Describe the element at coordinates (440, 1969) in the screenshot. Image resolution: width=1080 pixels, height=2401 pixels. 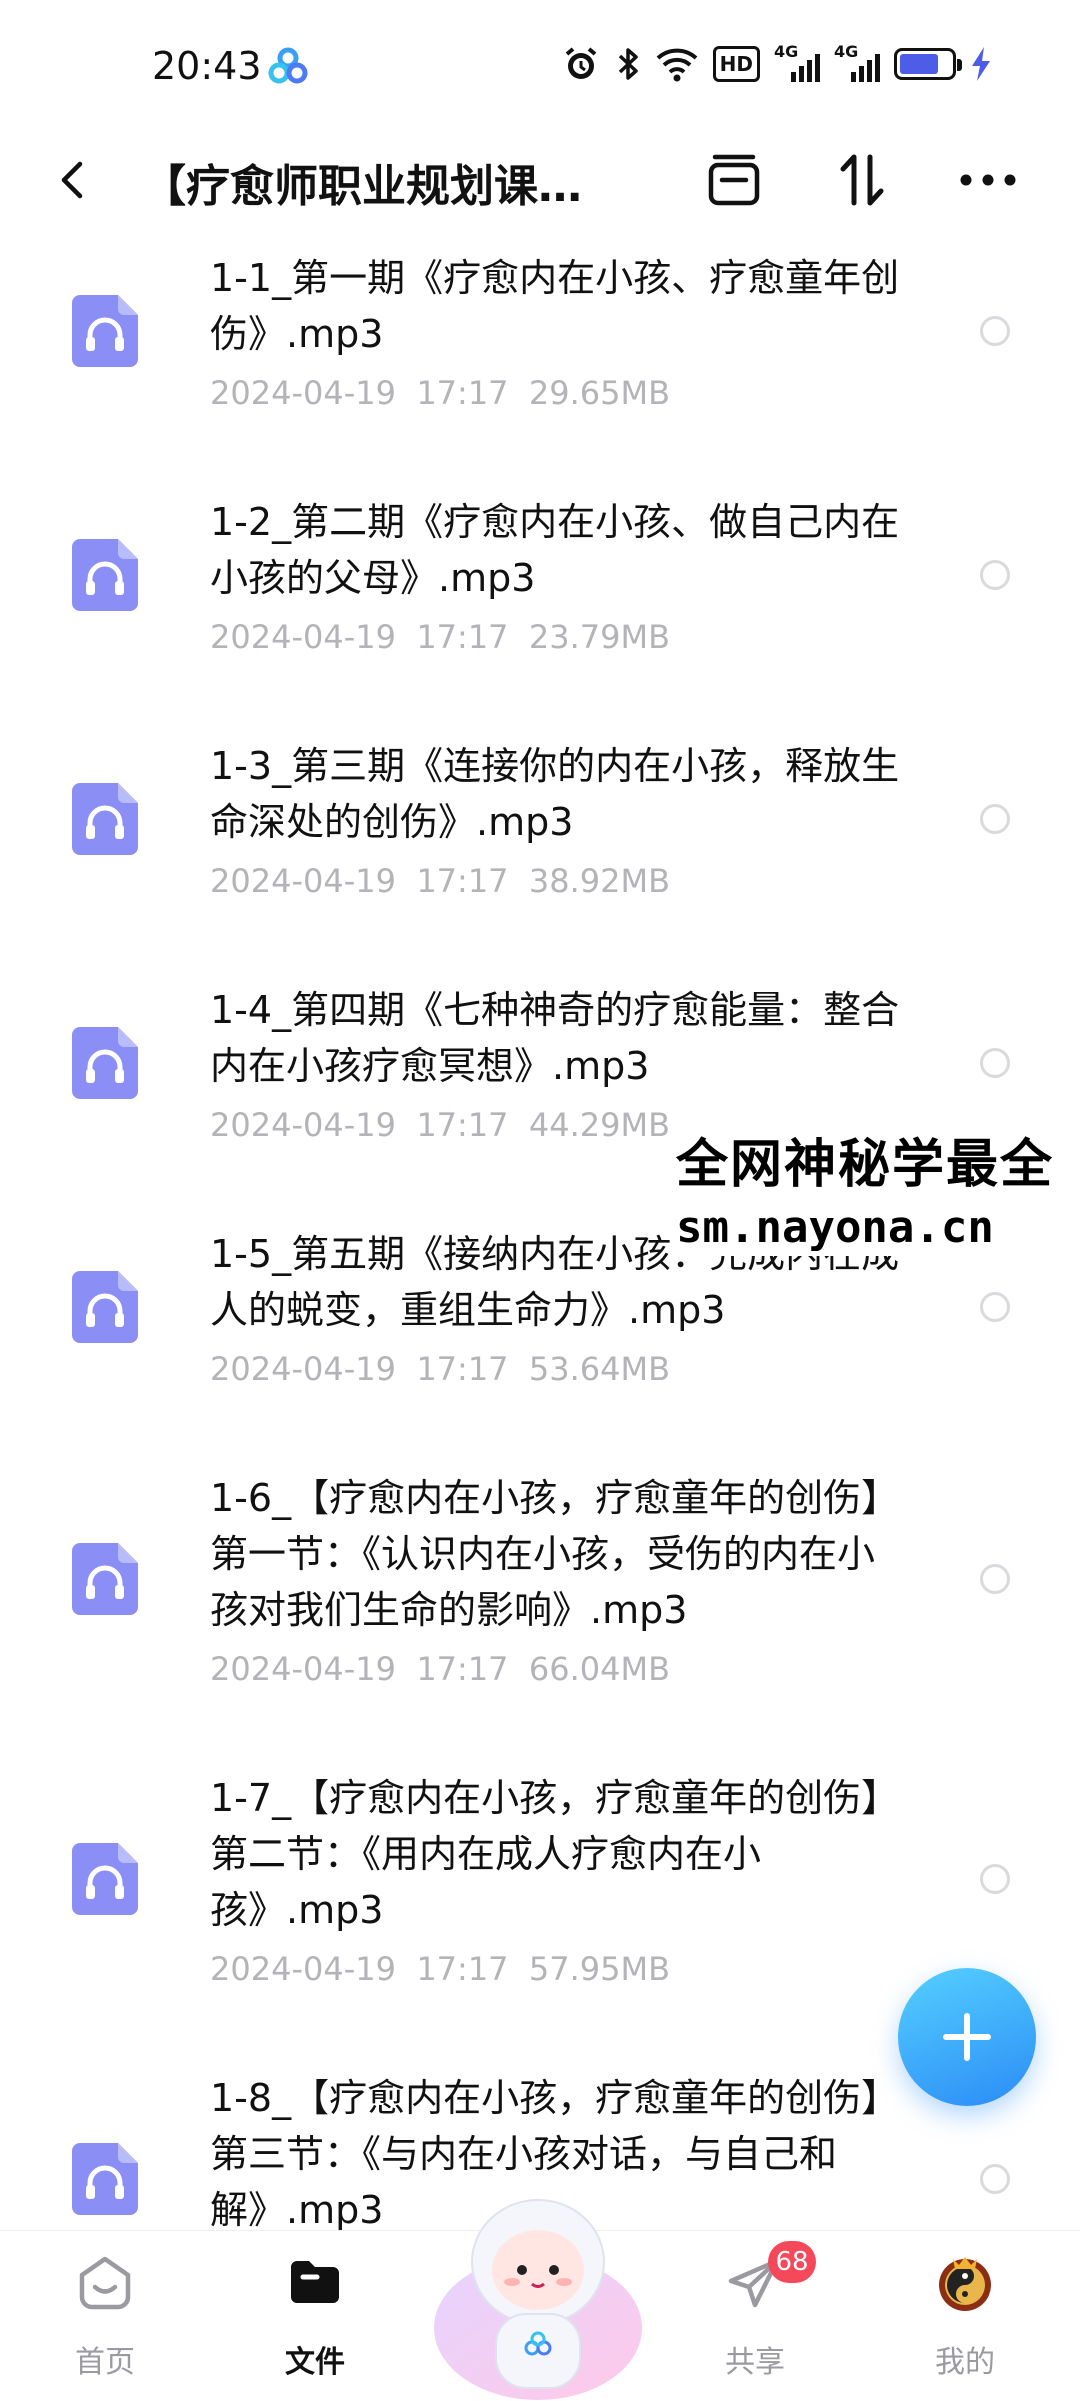
I see `file-meta: 2024-04-19 17:17 57.95MB` at that location.